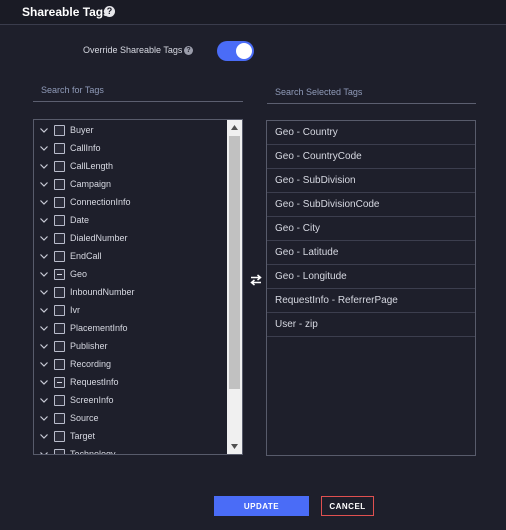 The height and width of the screenshot is (530, 506). Describe the element at coordinates (371, 253) in the screenshot. I see `selected-tag-item: Geo - Latitude` at that location.